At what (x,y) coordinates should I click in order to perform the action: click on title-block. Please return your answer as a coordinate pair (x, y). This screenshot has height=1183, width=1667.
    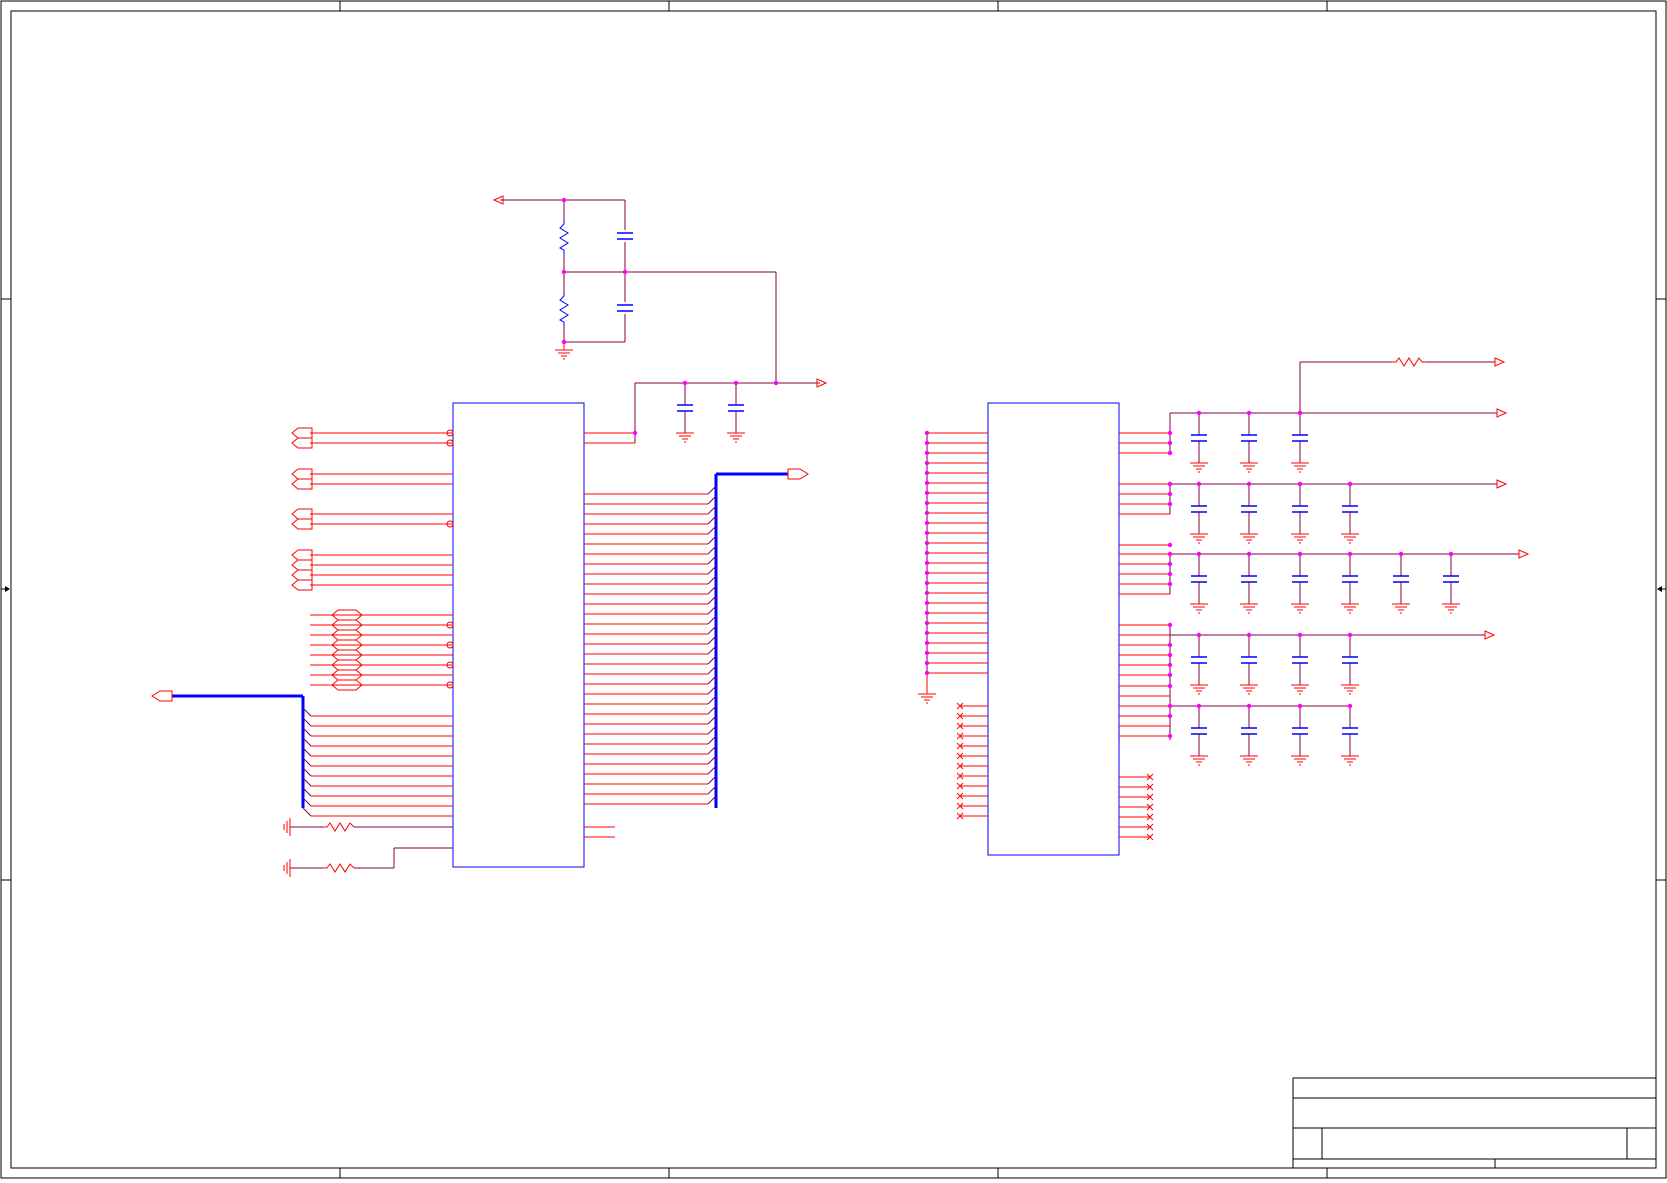
    Looking at the image, I should click on (1474, 1123).